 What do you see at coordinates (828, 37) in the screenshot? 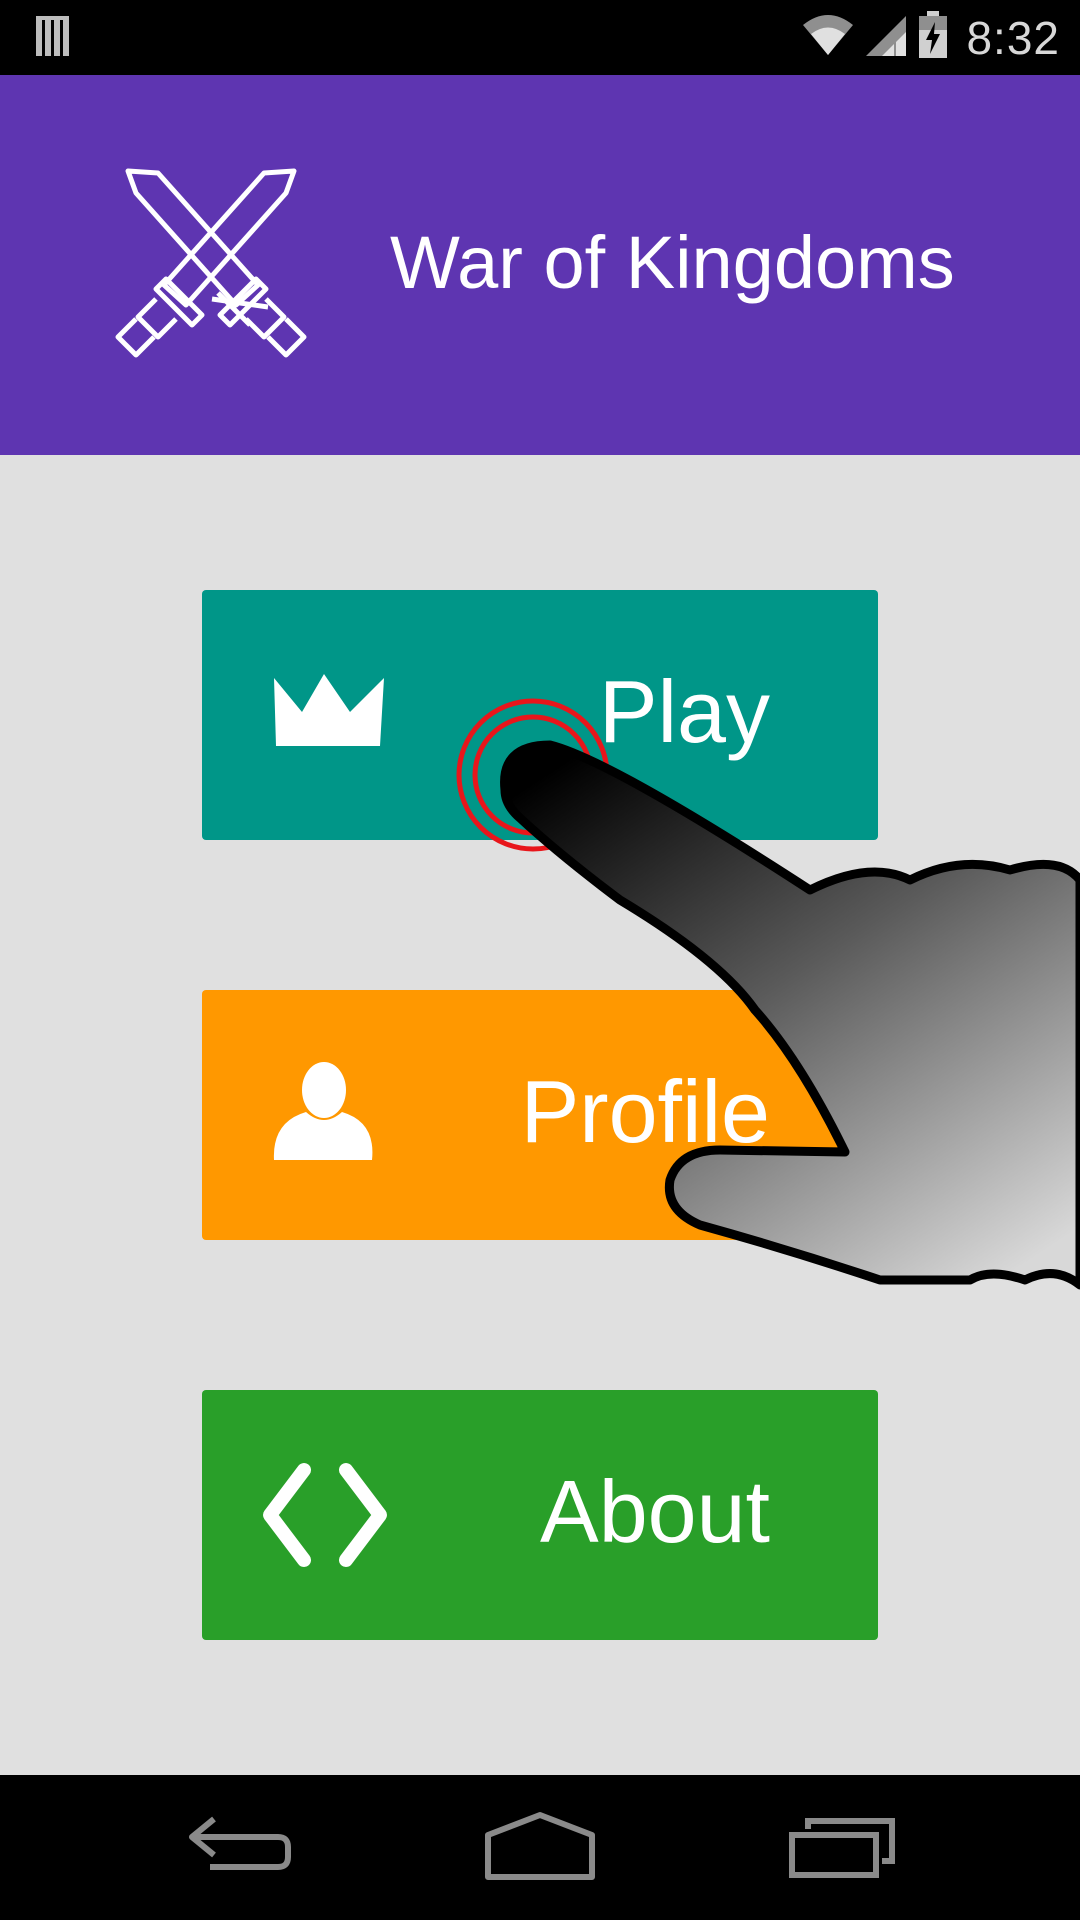
I see `wifi-icon` at bounding box center [828, 37].